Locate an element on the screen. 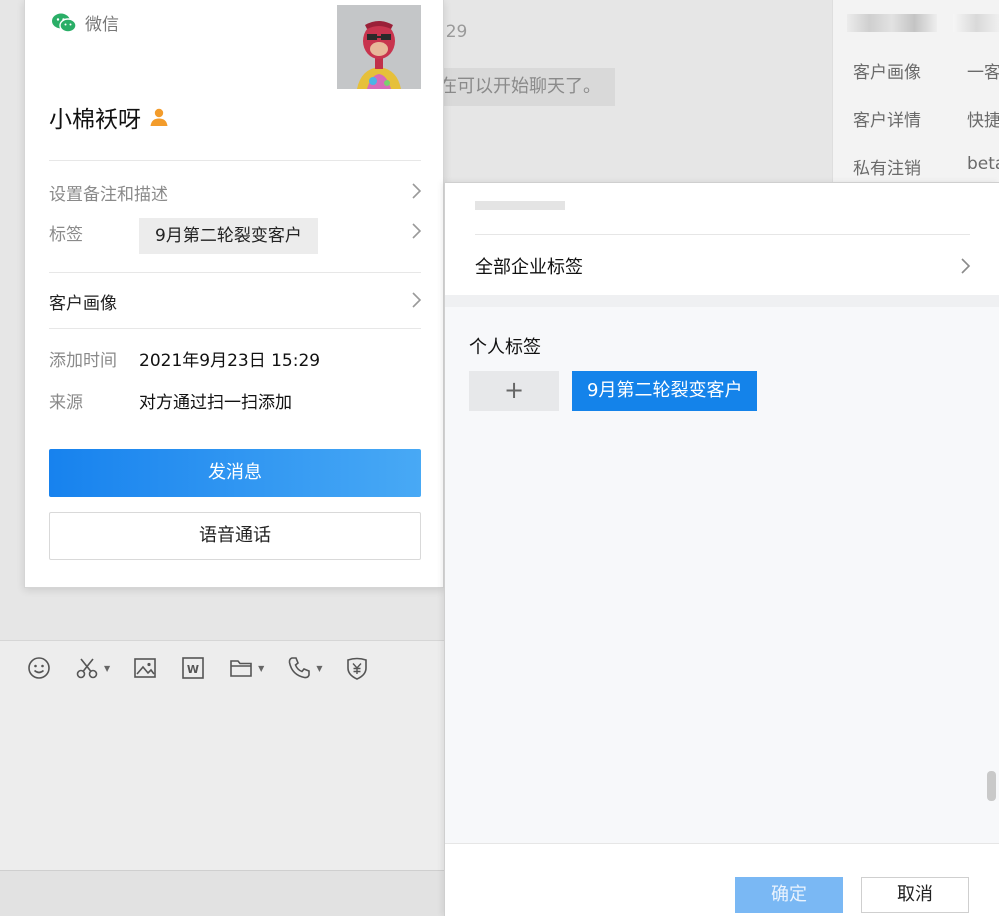 This screenshot has height=916, width=999. svg-text: W is located at coordinates (193, 669).